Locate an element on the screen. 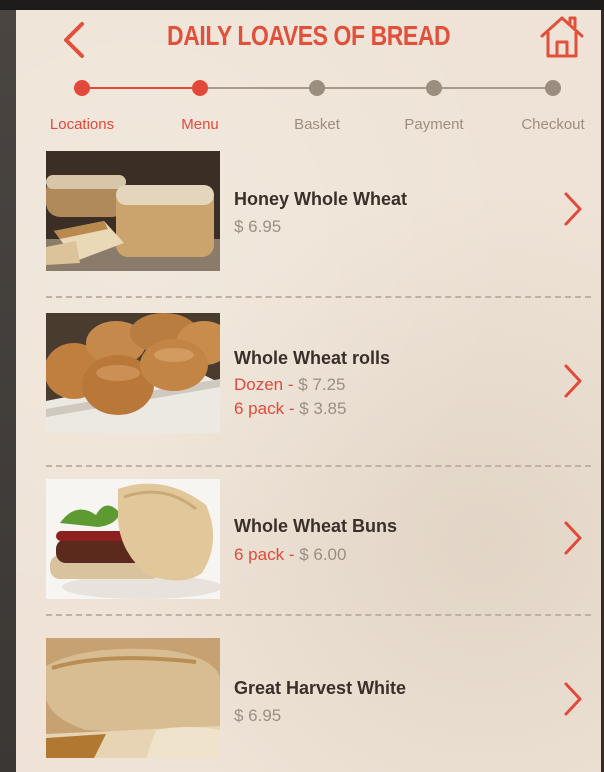  product-name: Honey Whole Wheat is located at coordinates (321, 199).